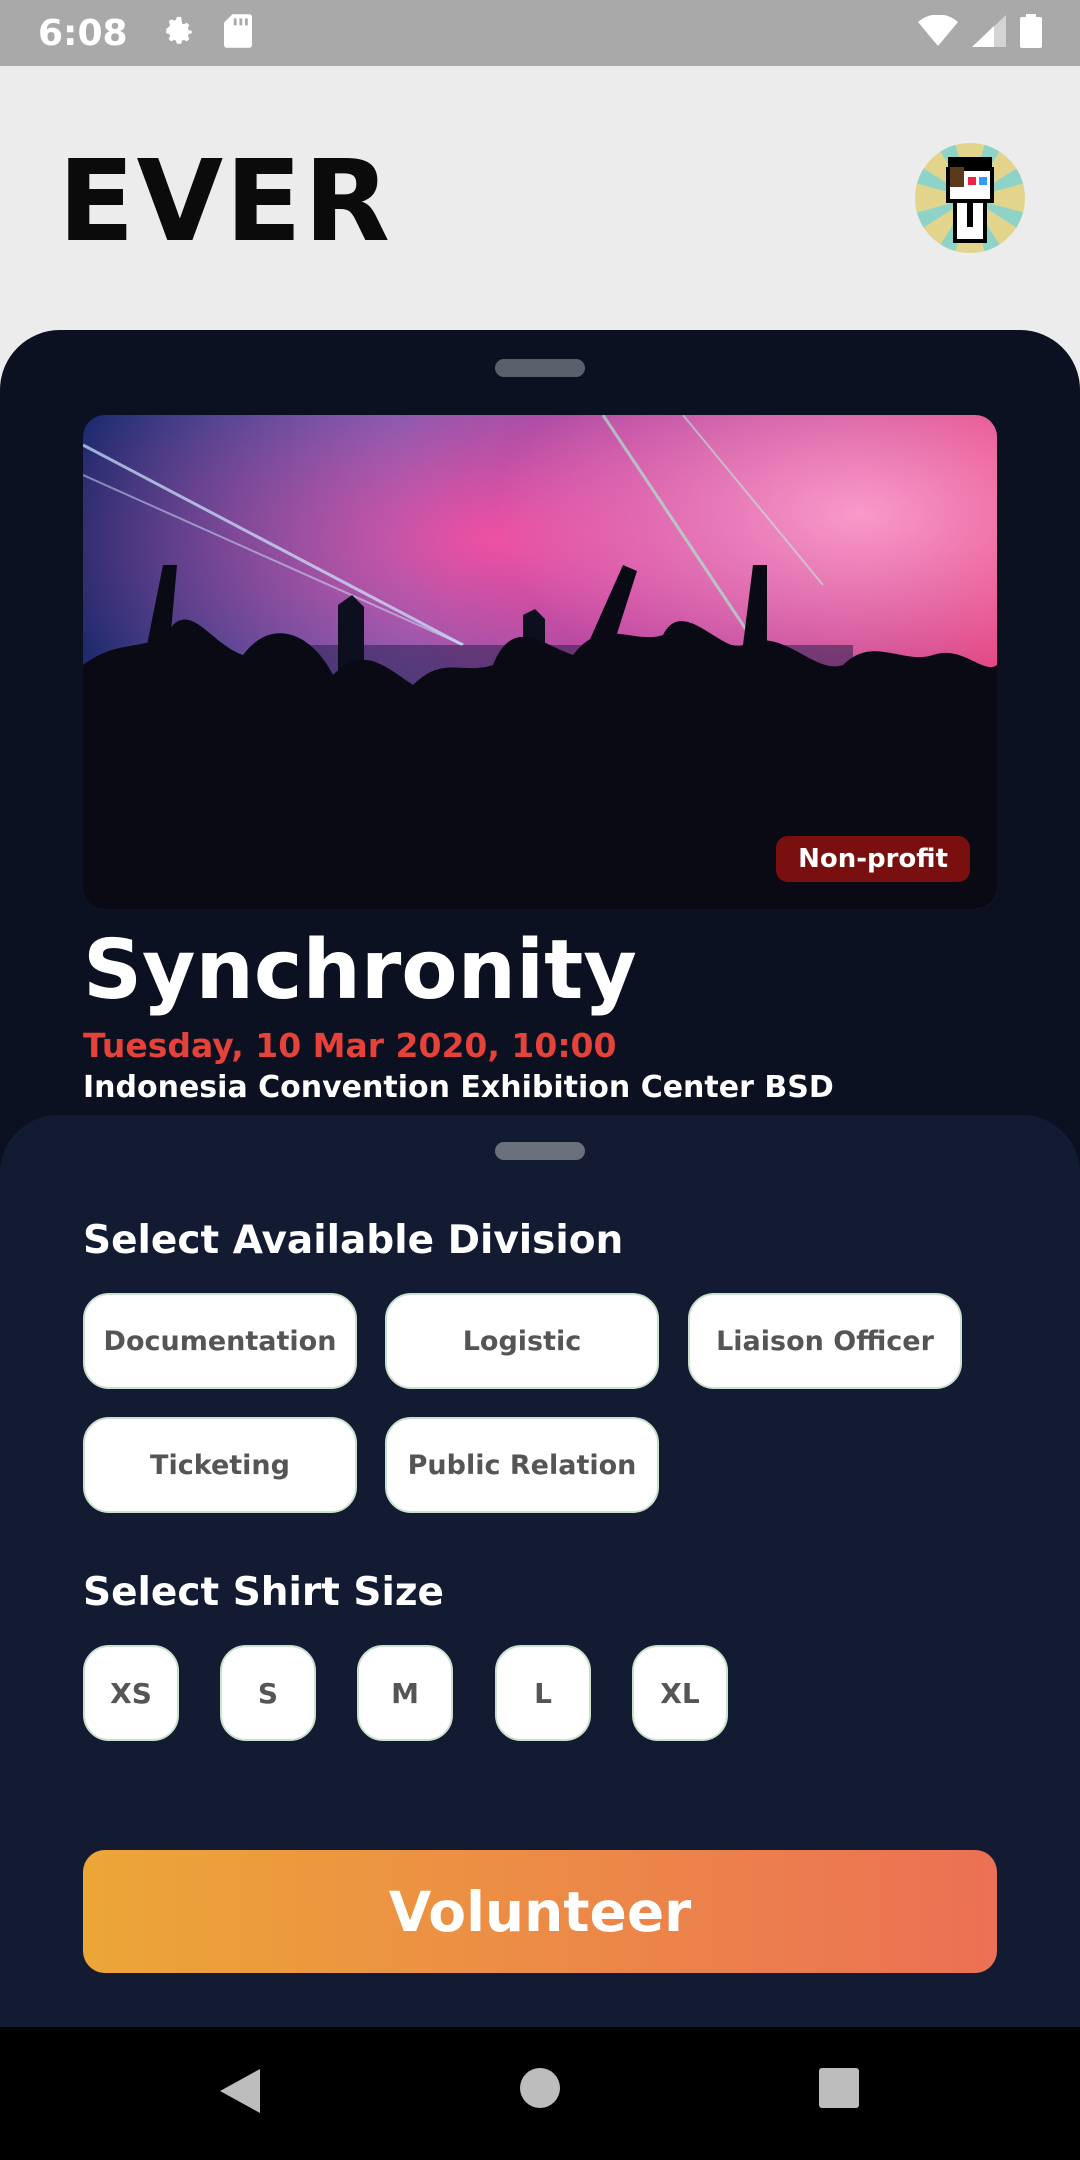 This screenshot has width=1080, height=2160. What do you see at coordinates (353, 1240) in the screenshot?
I see `division-title: Select Available Division` at bounding box center [353, 1240].